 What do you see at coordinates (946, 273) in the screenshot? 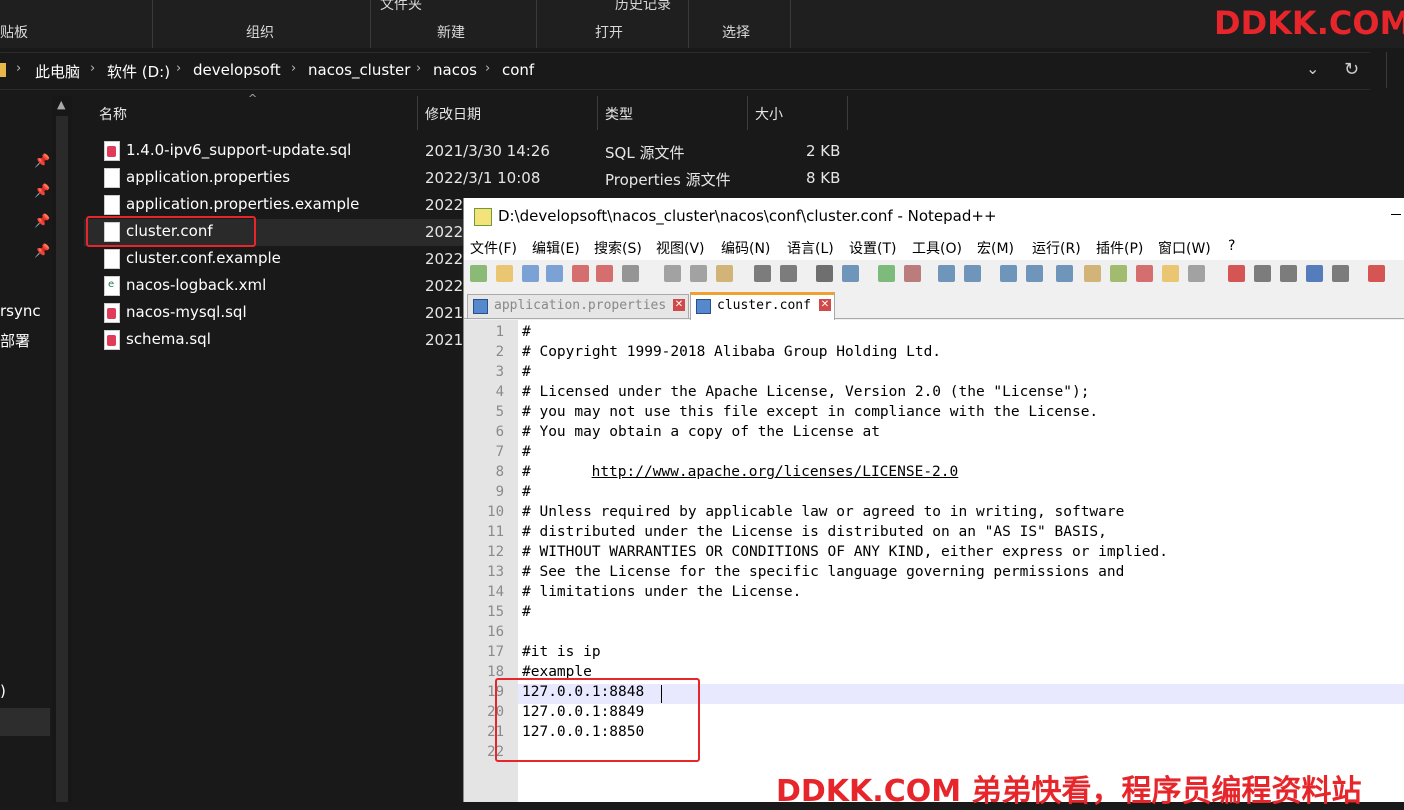
I see `sync-vertical-icon` at bounding box center [946, 273].